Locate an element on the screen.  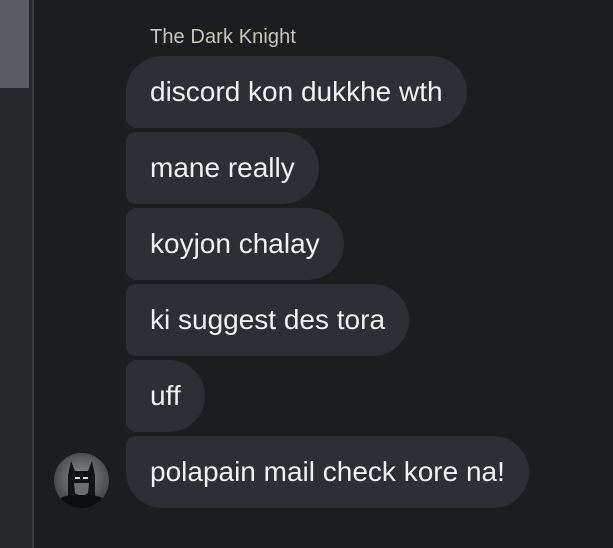
message-text: mane really is located at coordinates (222, 167).